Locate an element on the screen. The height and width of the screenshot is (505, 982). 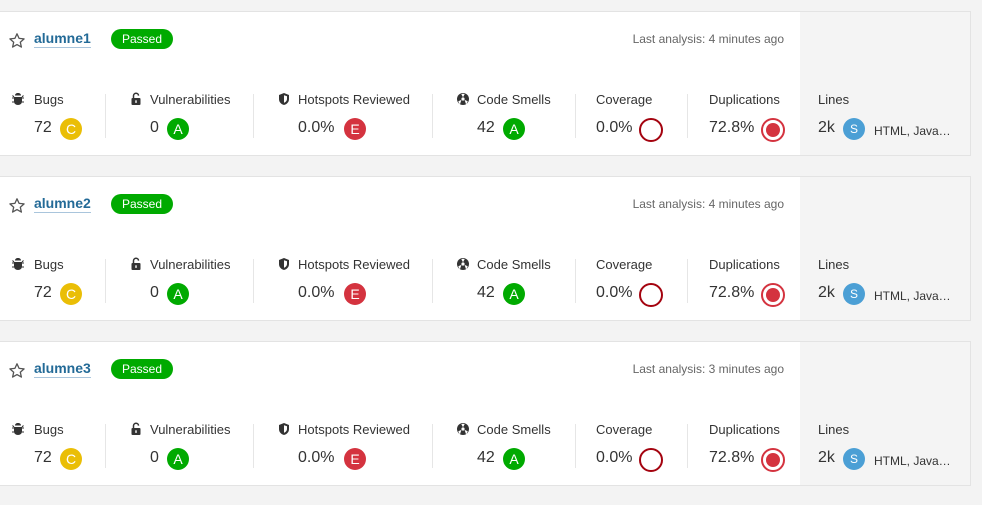
last-analysis-text: Last analysis: 3 minutes ago is located at coordinates (708, 369).